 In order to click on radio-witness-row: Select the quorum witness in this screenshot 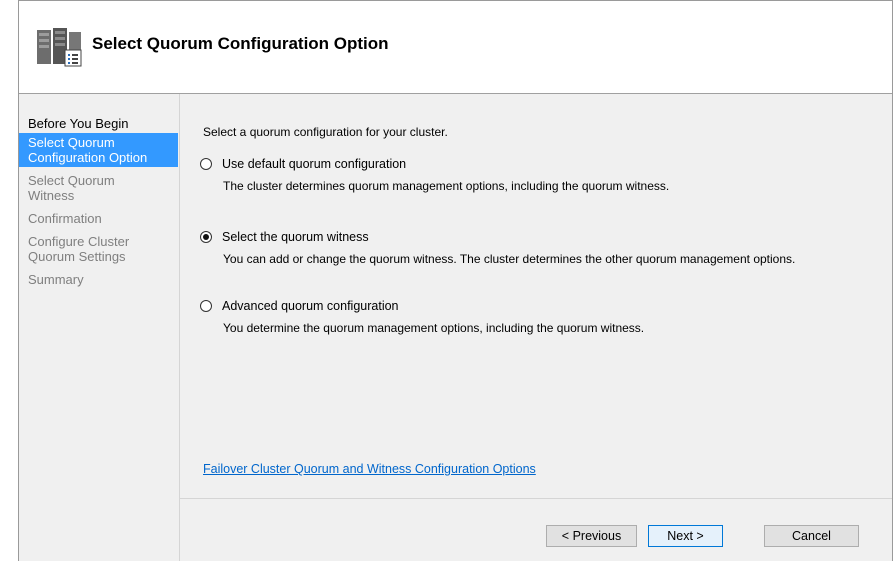, I will do `click(531, 237)`.